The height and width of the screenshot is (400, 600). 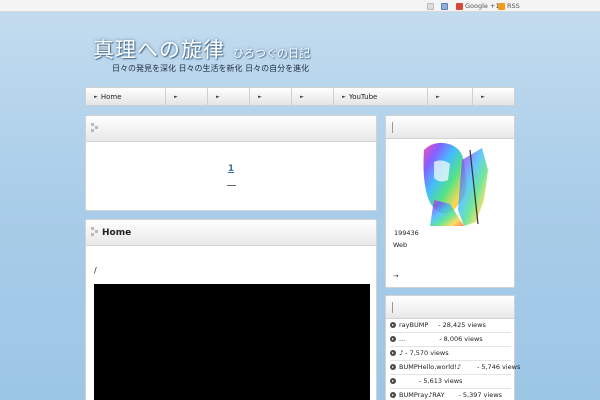 I want to click on profile-avatar, so click(x=450, y=183).